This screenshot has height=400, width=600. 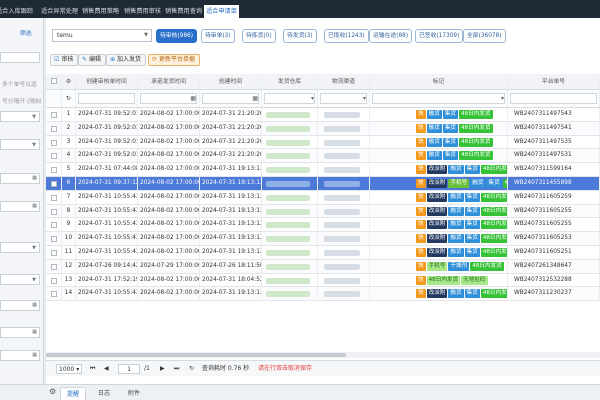 What do you see at coordinates (69, 369) in the screenshot?
I see `page-size-select: 1000 ▾` at bounding box center [69, 369].